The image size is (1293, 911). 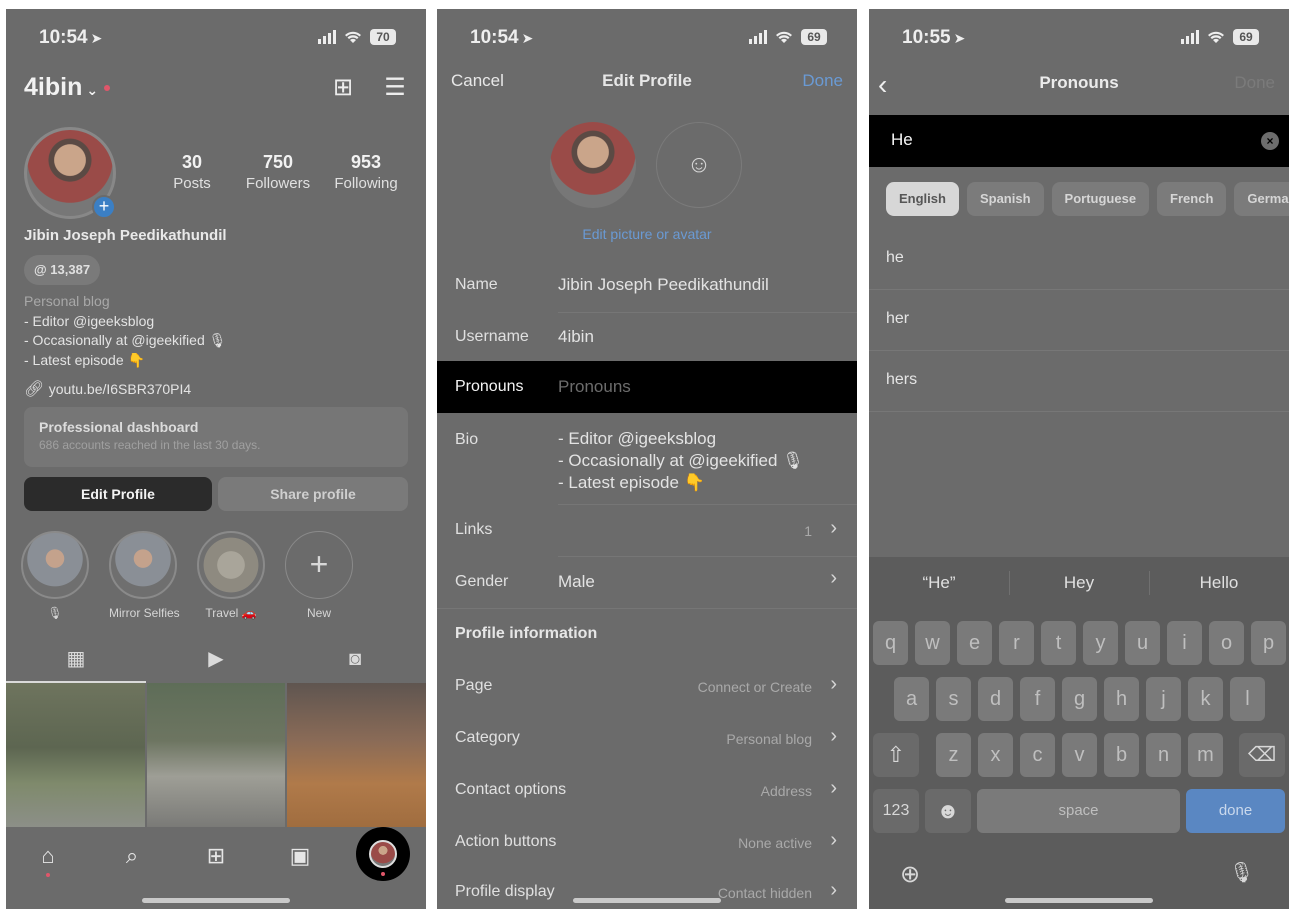 What do you see at coordinates (1142, 643) in the screenshot?
I see `key: u` at bounding box center [1142, 643].